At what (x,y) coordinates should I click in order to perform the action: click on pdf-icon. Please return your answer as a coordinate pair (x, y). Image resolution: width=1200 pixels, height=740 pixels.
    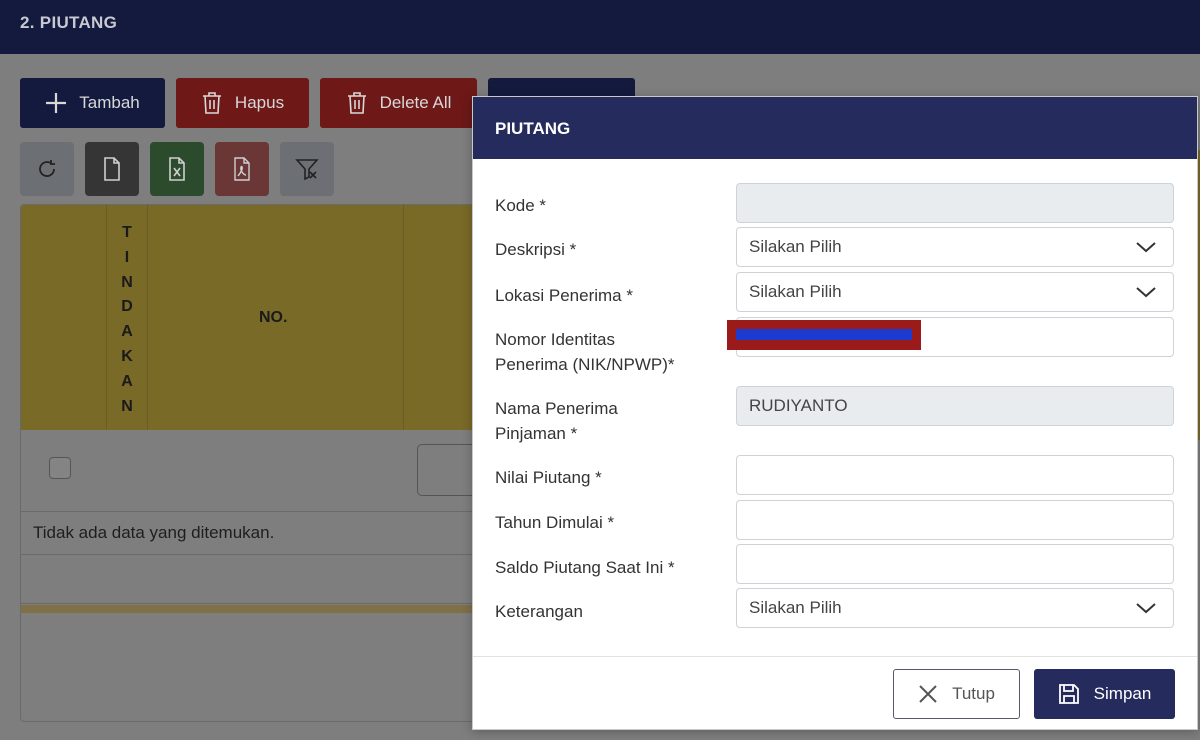
    Looking at the image, I should click on (242, 169).